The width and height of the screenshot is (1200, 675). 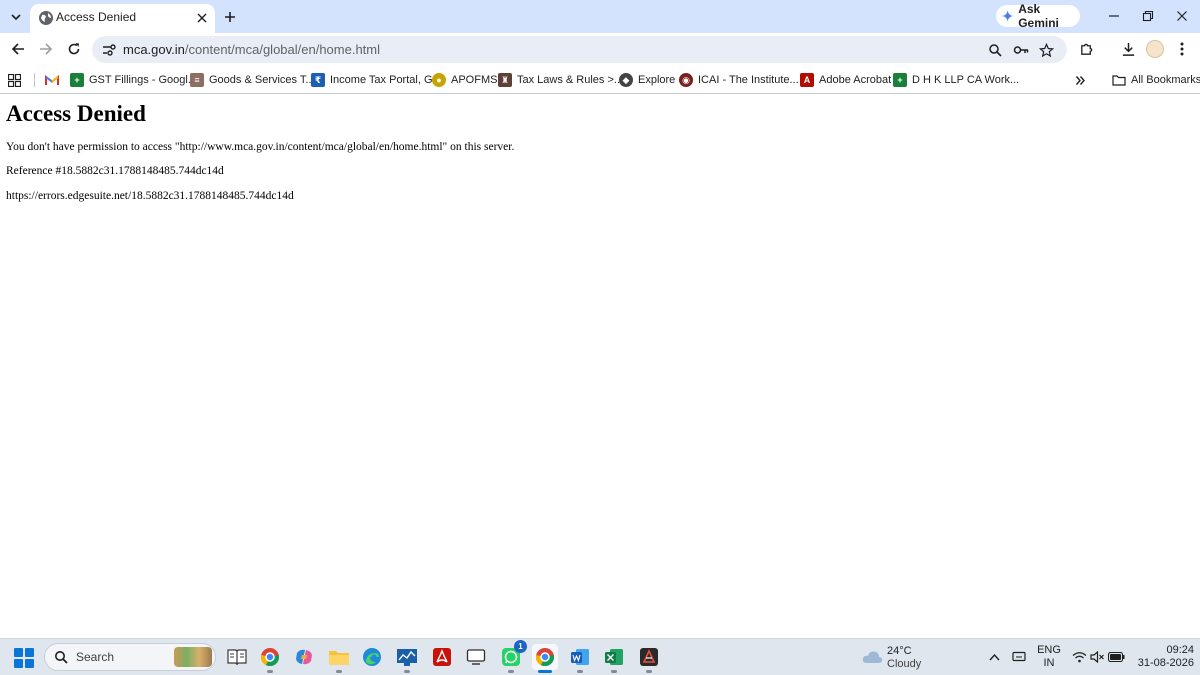 What do you see at coordinates (1038, 16) in the screenshot?
I see `ask-gemini-button: Ask Gemini` at bounding box center [1038, 16].